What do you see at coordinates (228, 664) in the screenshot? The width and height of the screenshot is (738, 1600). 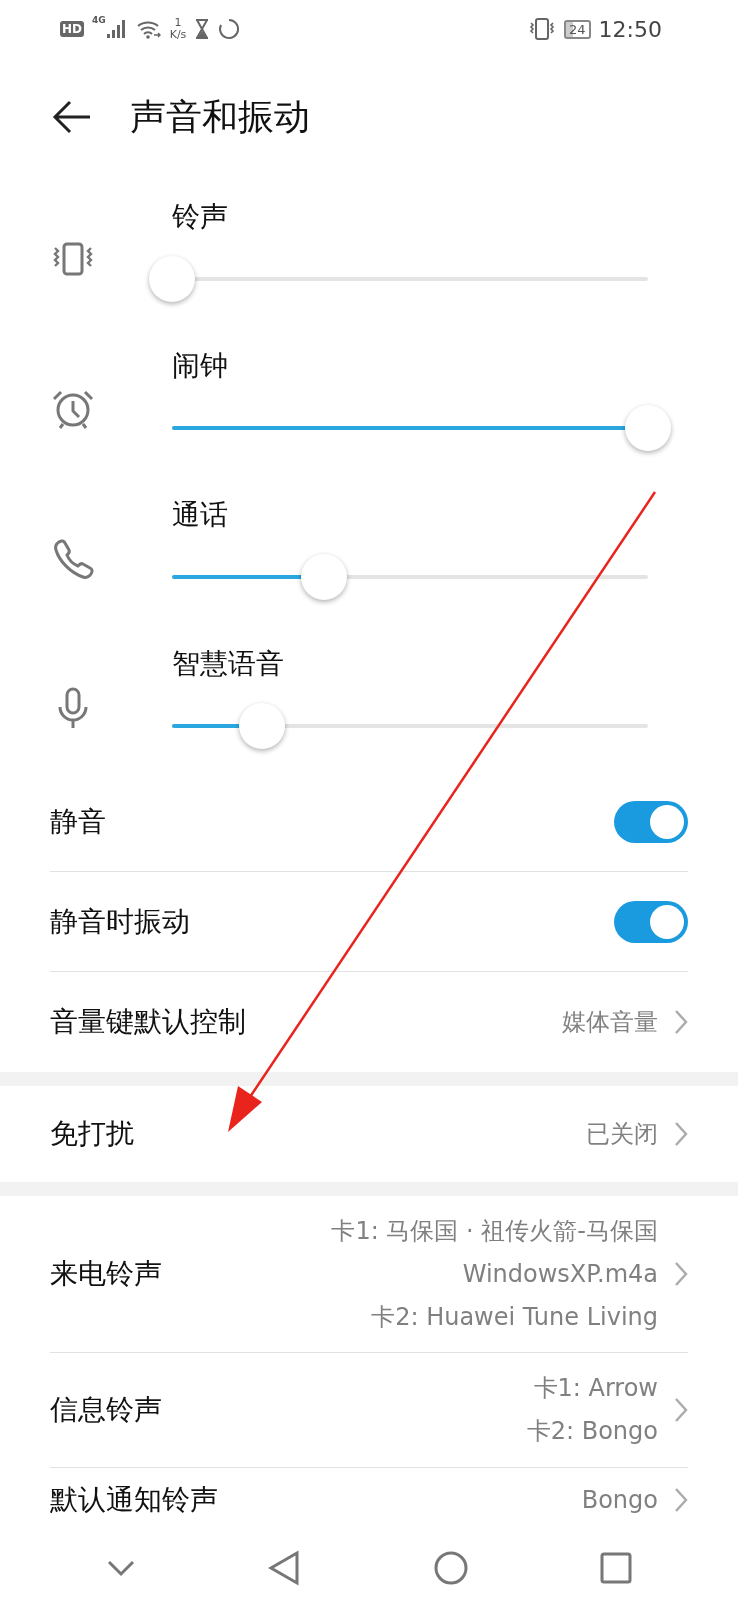 I see `slider-label: 智慧语音` at bounding box center [228, 664].